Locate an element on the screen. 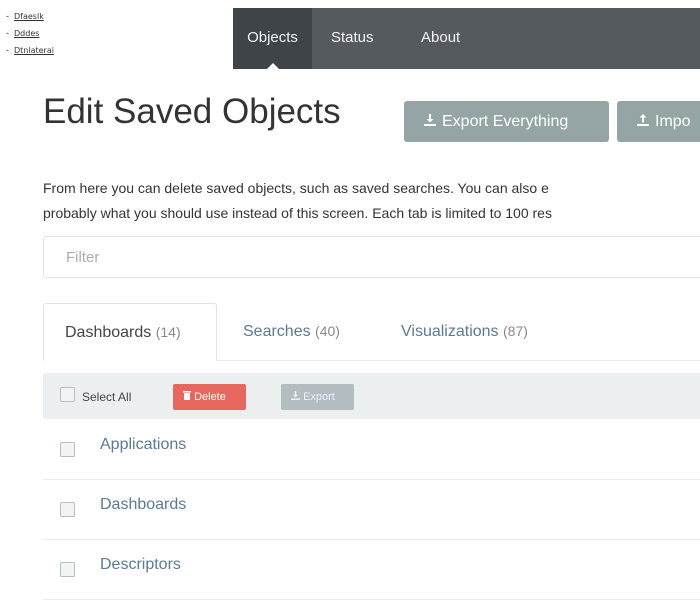  list-item: Applications is located at coordinates (371, 449).